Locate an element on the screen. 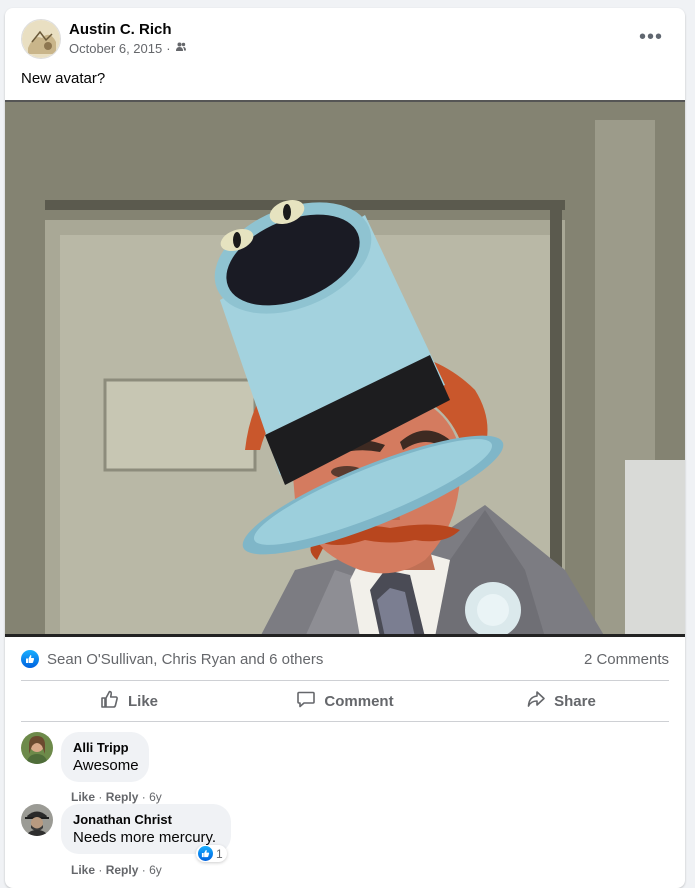 The image size is (695, 888). comment-text: Awesome is located at coordinates (106, 765).